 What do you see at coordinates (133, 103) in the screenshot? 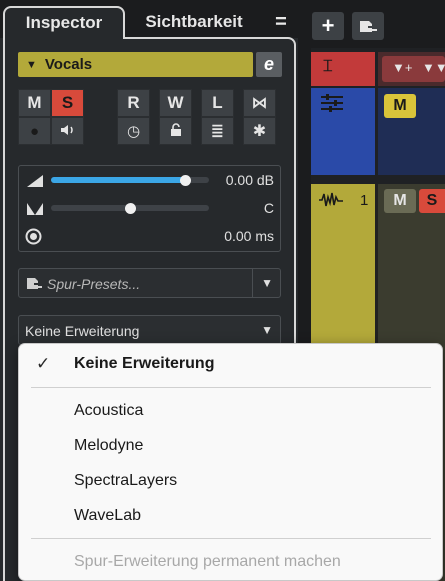
I see `read-automation-button: R` at bounding box center [133, 103].